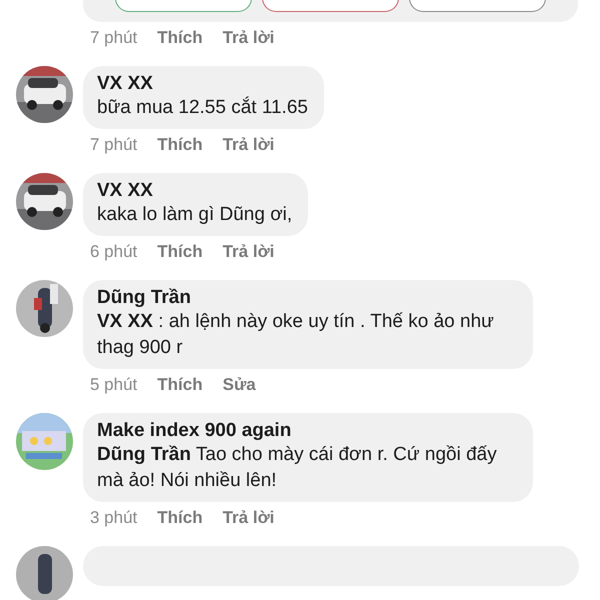 Image resolution: width=600 pixels, height=600 pixels. I want to click on comment-text: Dũng Trần Tao cho mày cái đơn r. Cứ ngồi đấy mà ảo! Nói nhiều lên!, so click(297, 468).